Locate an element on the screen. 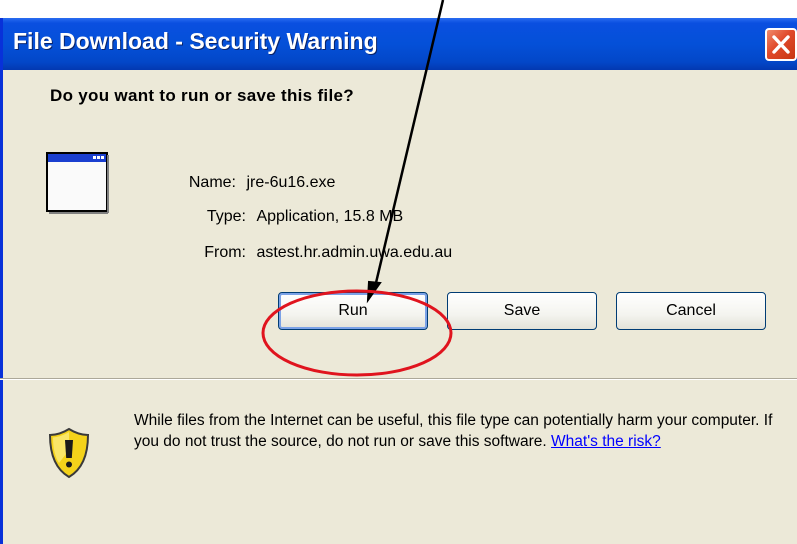 Image resolution: width=797 pixels, height=544 pixels. whats-the-risk-link: What's the risk? is located at coordinates (606, 441).